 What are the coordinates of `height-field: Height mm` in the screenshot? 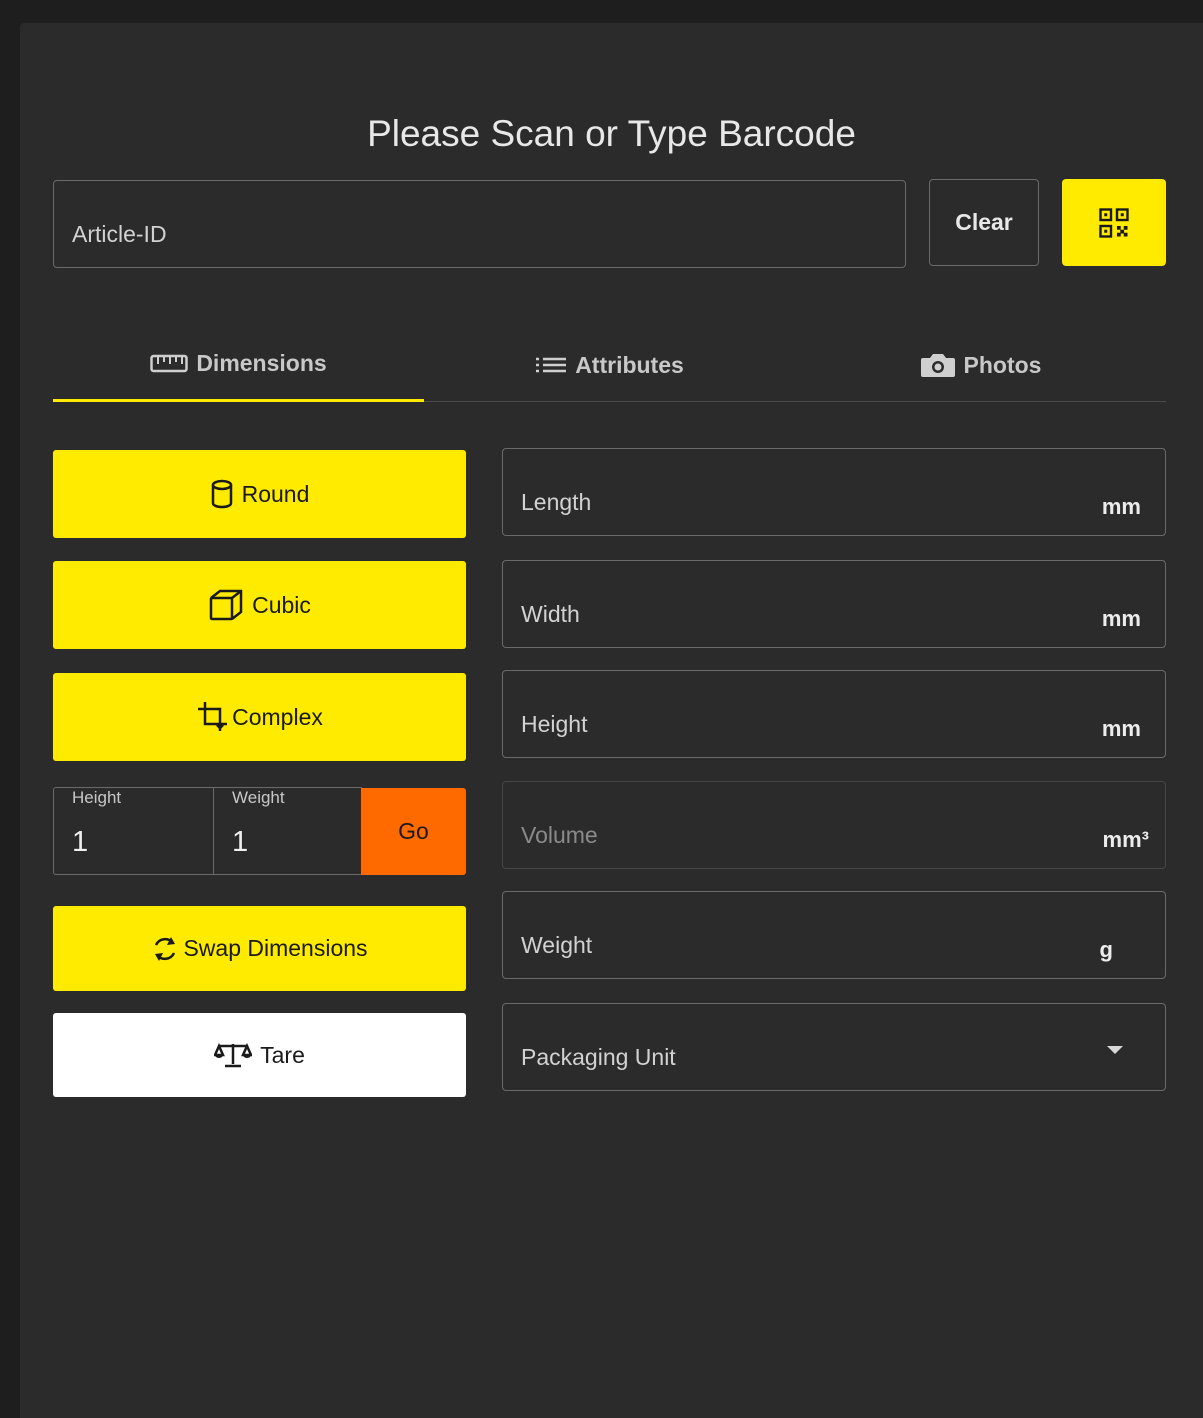 It's located at (834, 714).